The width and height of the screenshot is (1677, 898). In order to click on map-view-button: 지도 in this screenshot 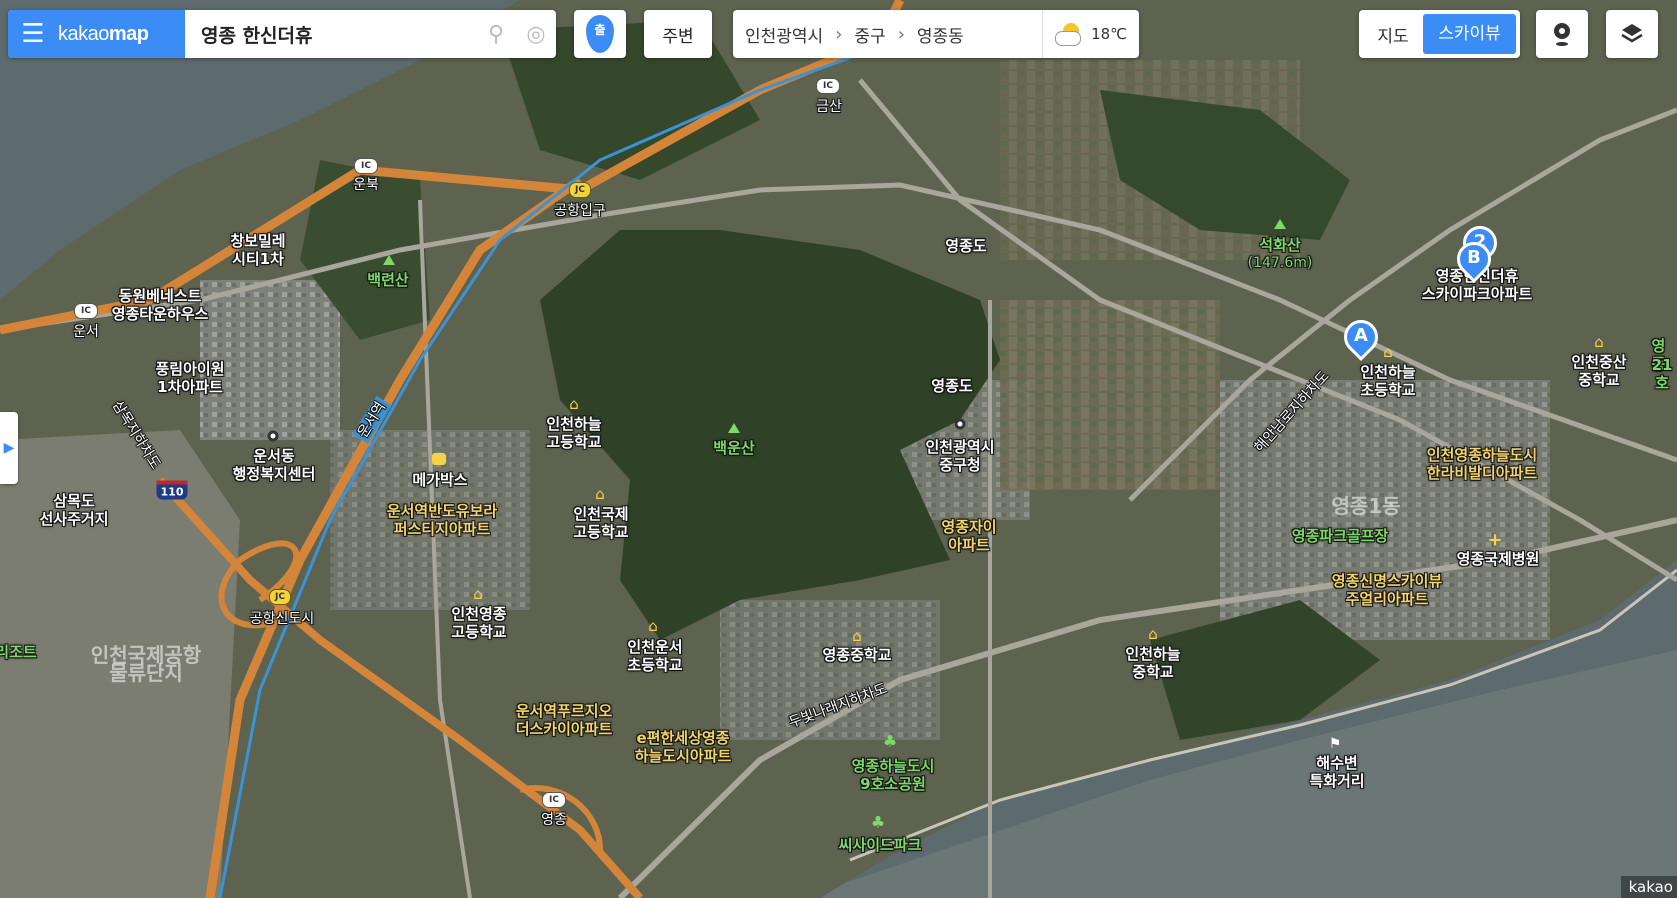, I will do `click(1393, 34)`.